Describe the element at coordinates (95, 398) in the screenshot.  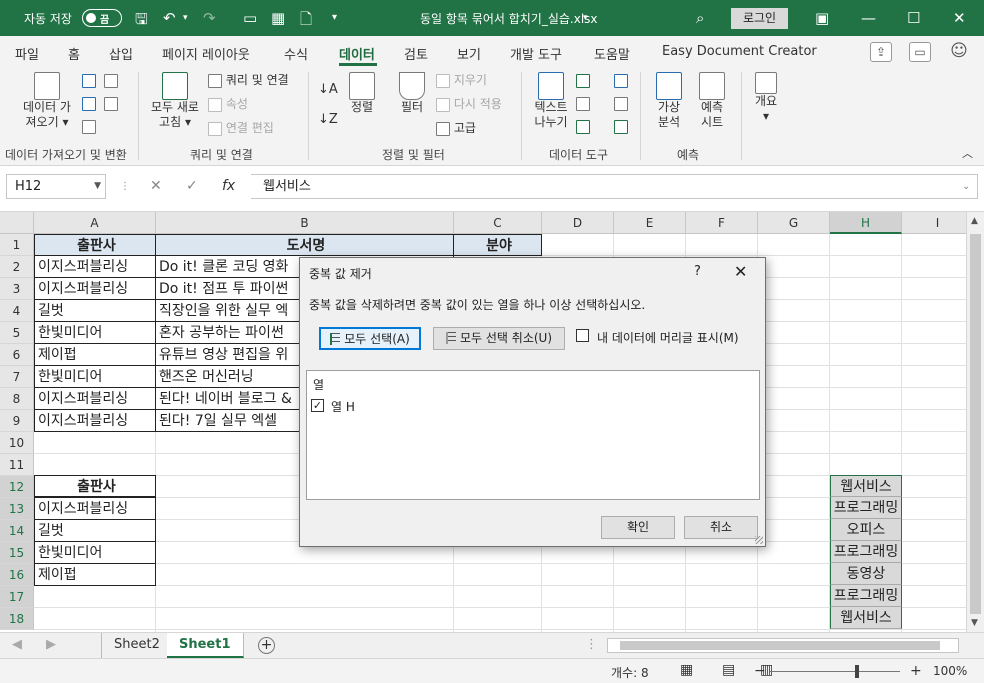
I see `cell-a8: 이지스퍼블리싱` at that location.